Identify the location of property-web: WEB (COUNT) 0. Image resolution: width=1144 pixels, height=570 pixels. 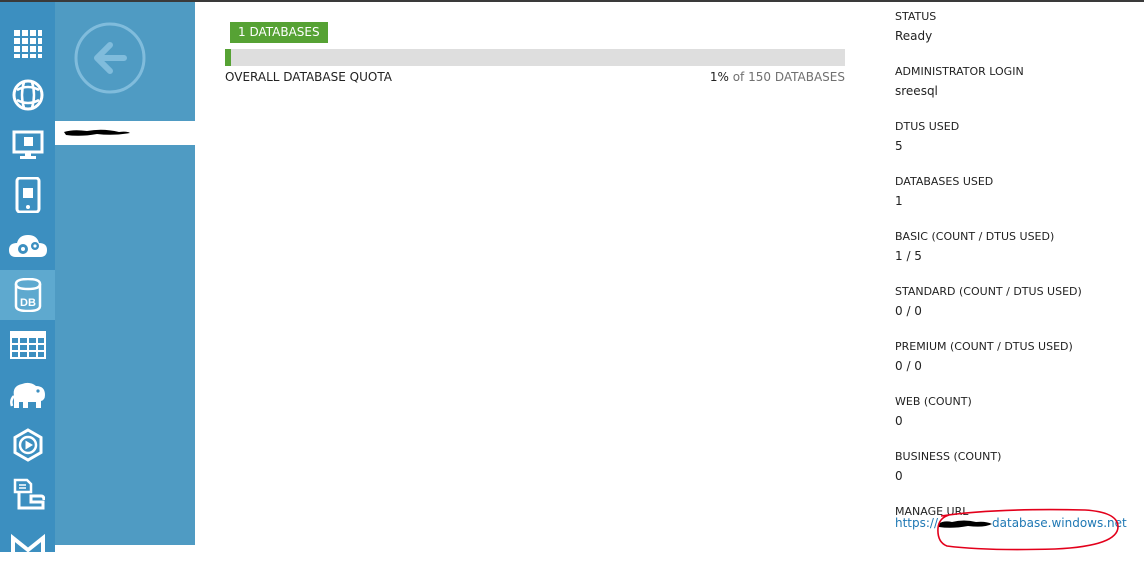
(933, 411).